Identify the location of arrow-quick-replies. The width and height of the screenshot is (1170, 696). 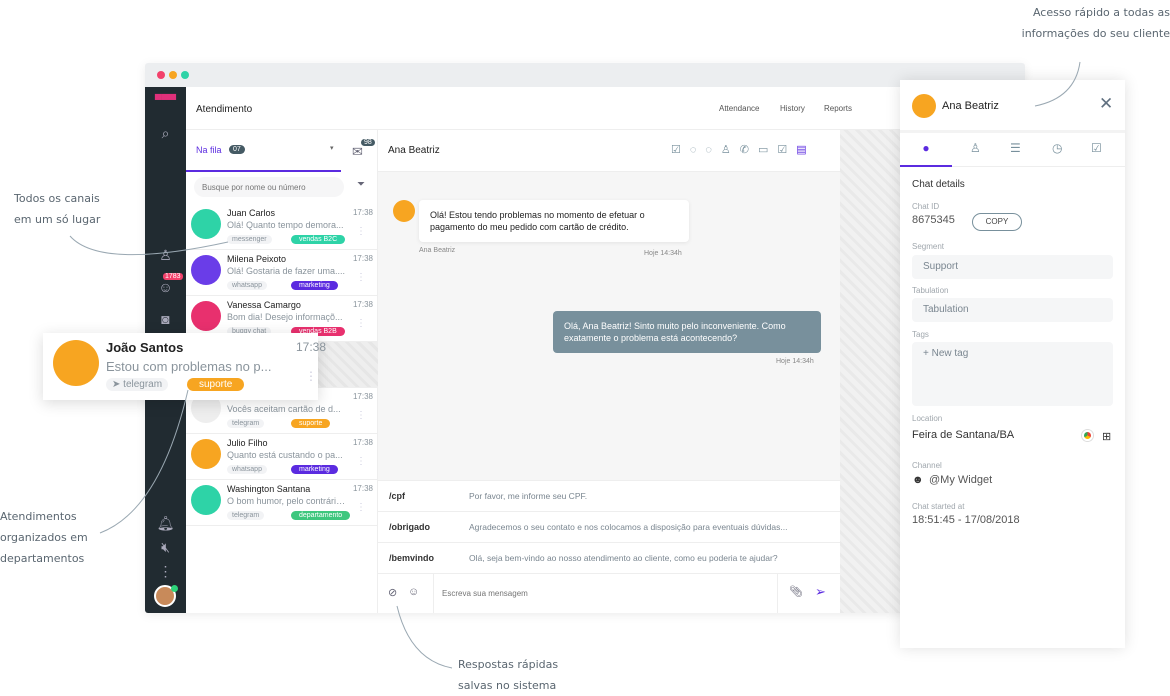
(424, 637).